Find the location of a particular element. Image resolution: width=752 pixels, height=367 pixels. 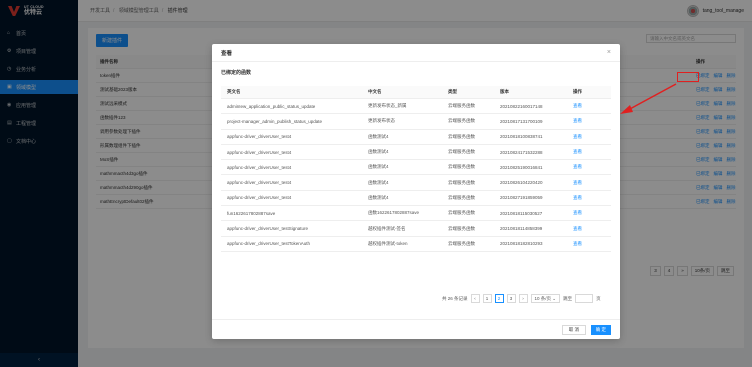

column-header-version: 版本 is located at coordinates (504, 91).